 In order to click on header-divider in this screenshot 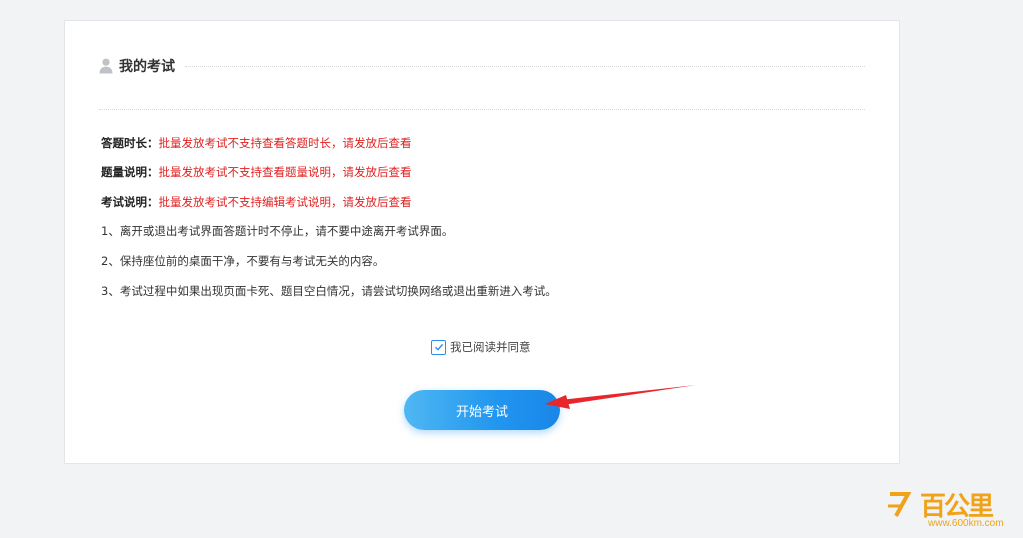, I will do `click(525, 66)`.